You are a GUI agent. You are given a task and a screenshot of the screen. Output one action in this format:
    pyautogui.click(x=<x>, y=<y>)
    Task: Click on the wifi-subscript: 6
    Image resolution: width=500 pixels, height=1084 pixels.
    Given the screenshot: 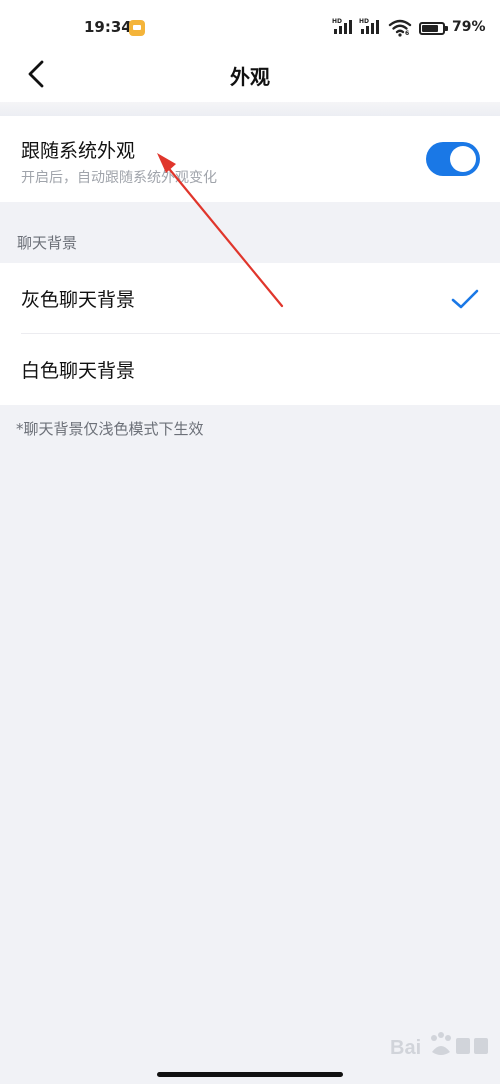 What is the action you would take?
    pyautogui.click(x=407, y=33)
    